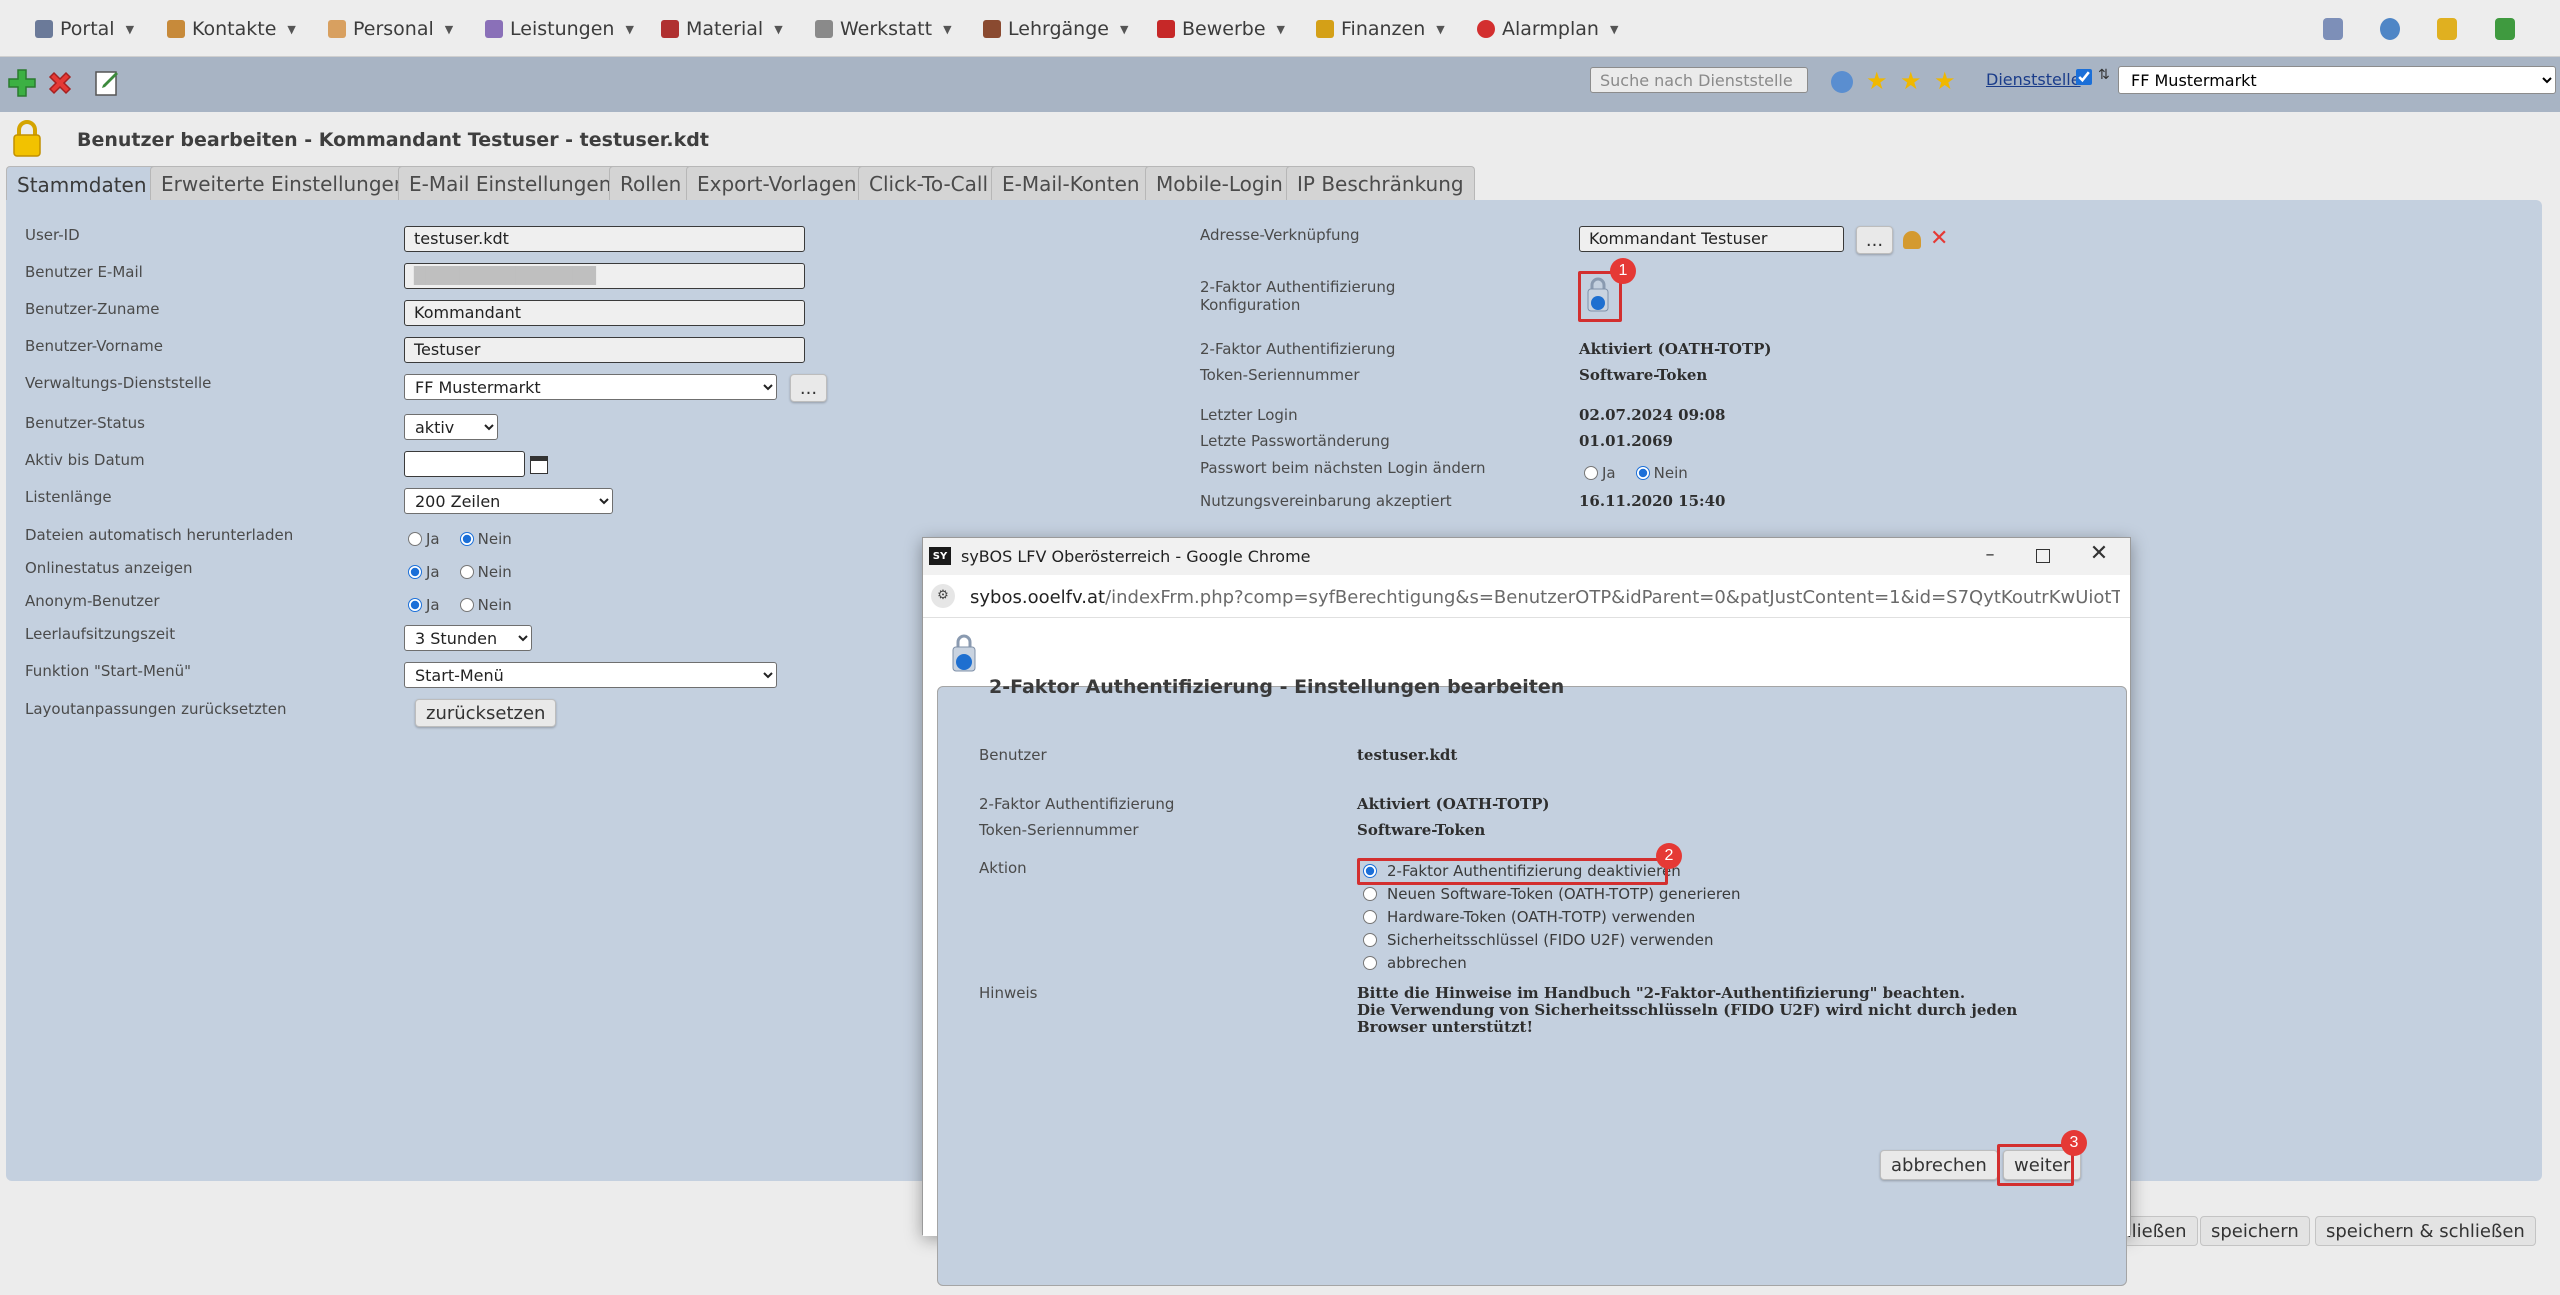 This screenshot has width=2560, height=1295. Describe the element at coordinates (777, 183) in the screenshot. I see `tab-export-vorlagen: Export-Vorlagen` at that location.